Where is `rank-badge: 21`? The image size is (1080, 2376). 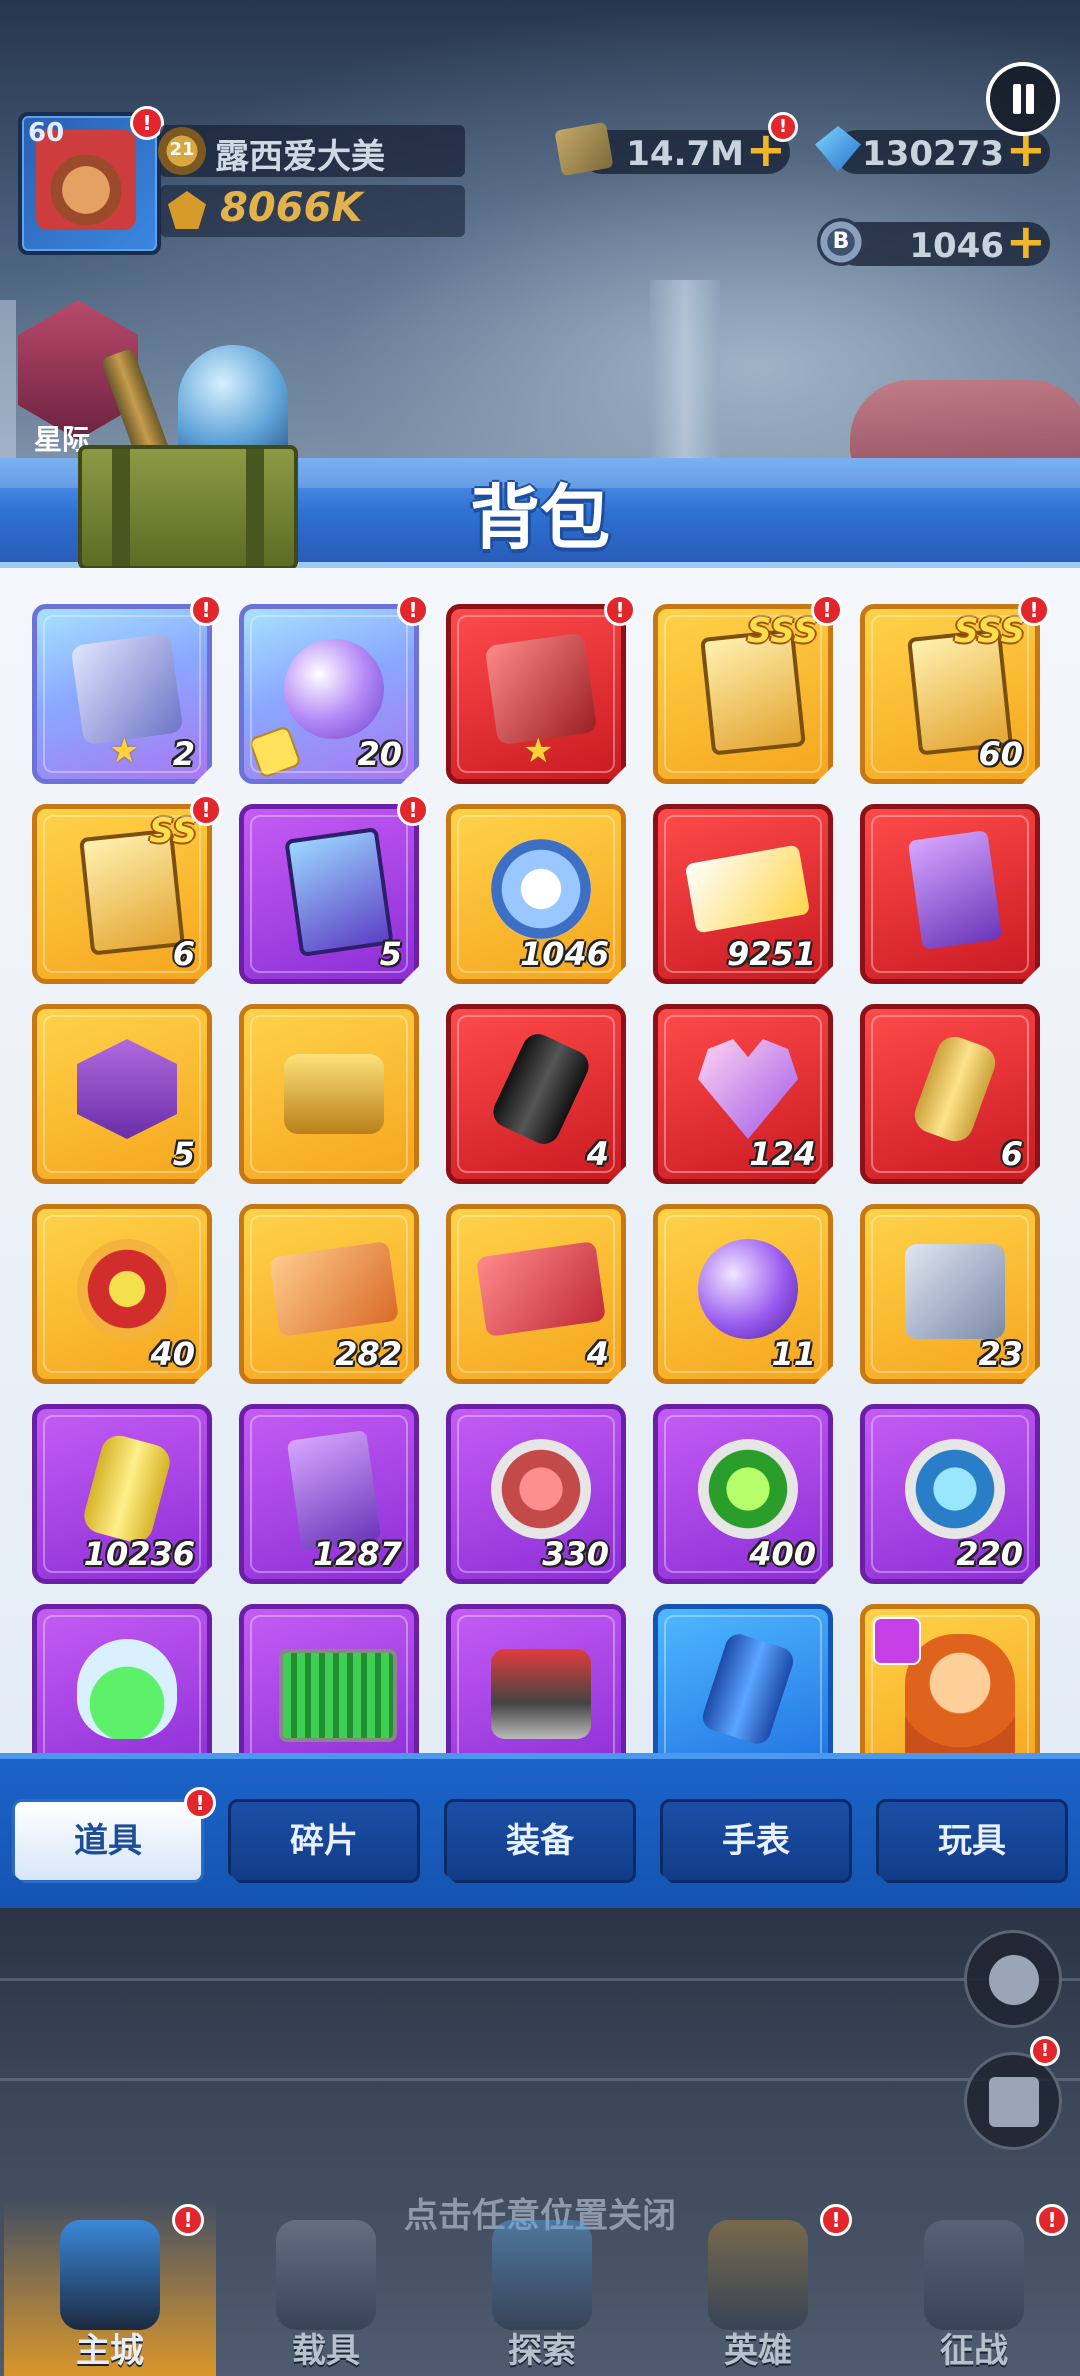 rank-badge: 21 is located at coordinates (182, 151).